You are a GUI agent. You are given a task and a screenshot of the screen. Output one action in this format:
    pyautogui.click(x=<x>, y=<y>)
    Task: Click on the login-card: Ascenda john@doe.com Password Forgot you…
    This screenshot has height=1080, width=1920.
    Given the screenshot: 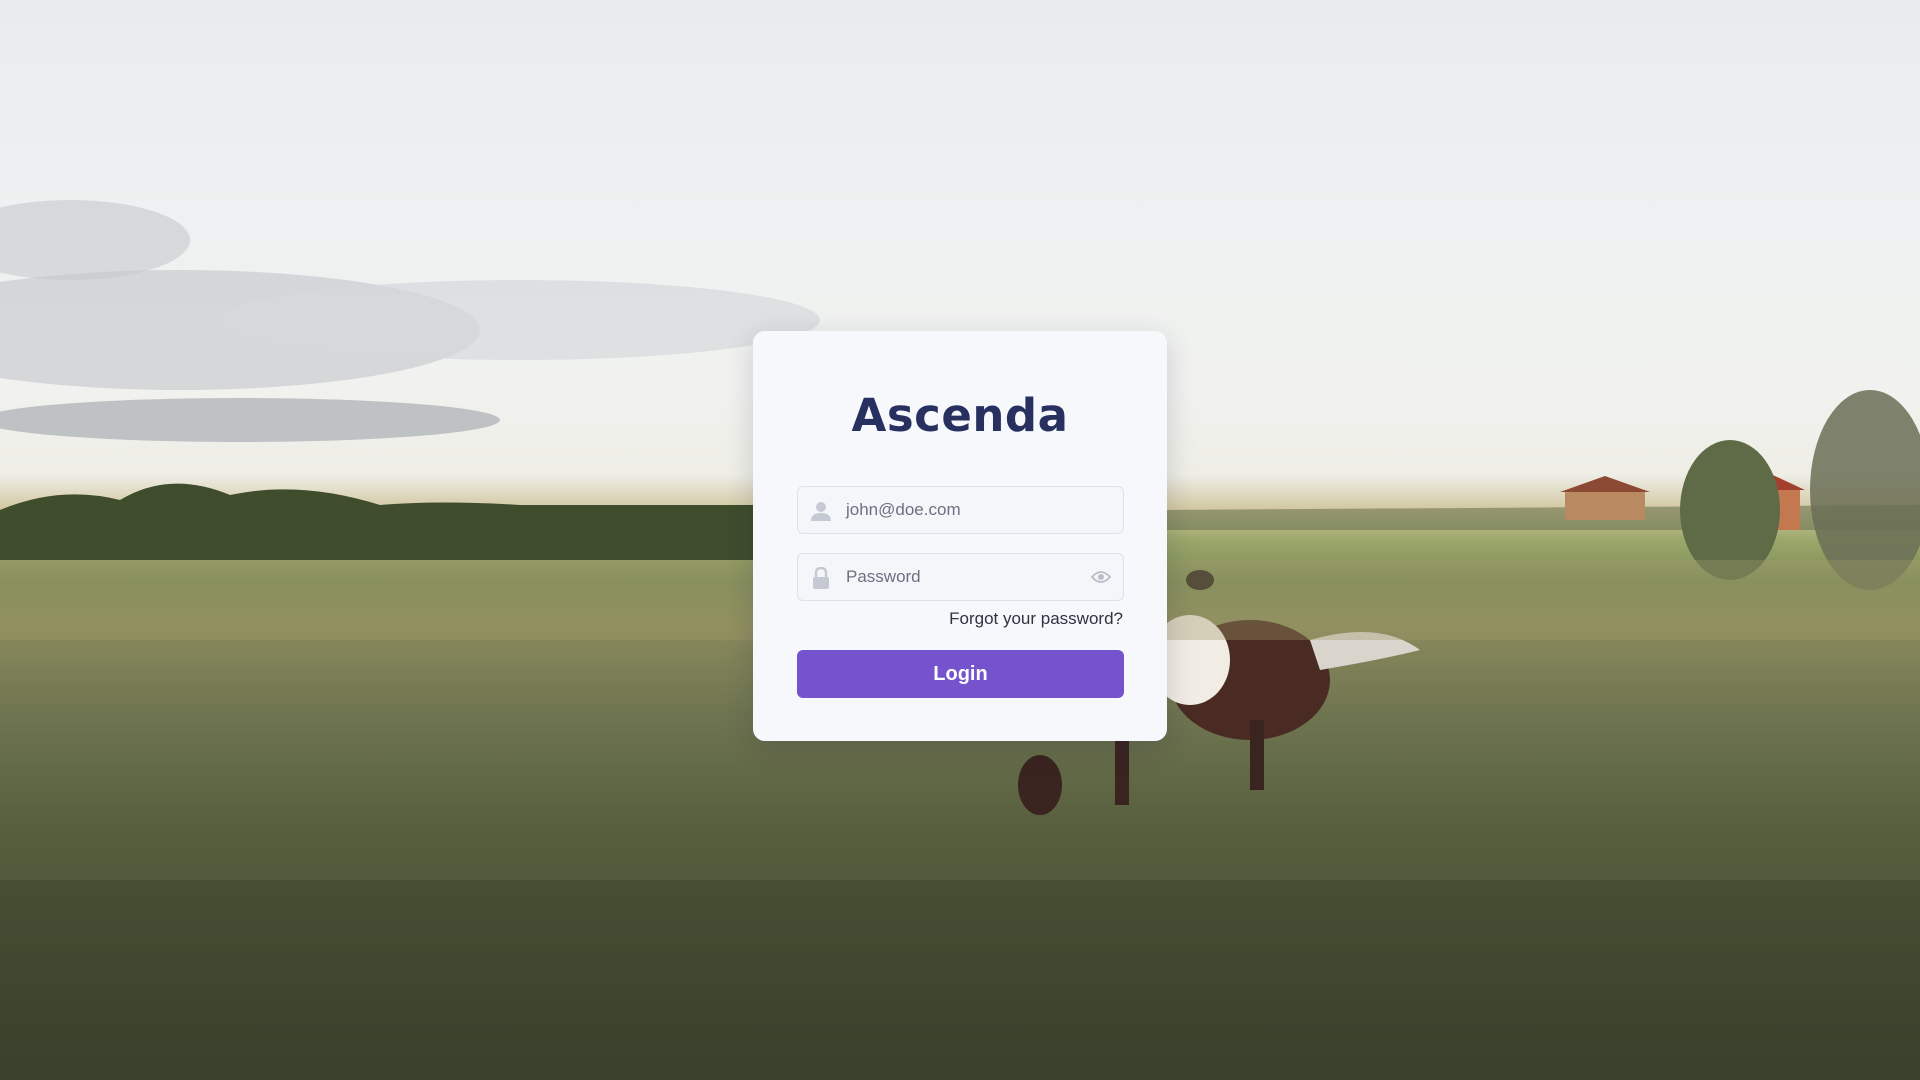 What is the action you would take?
    pyautogui.click(x=960, y=536)
    